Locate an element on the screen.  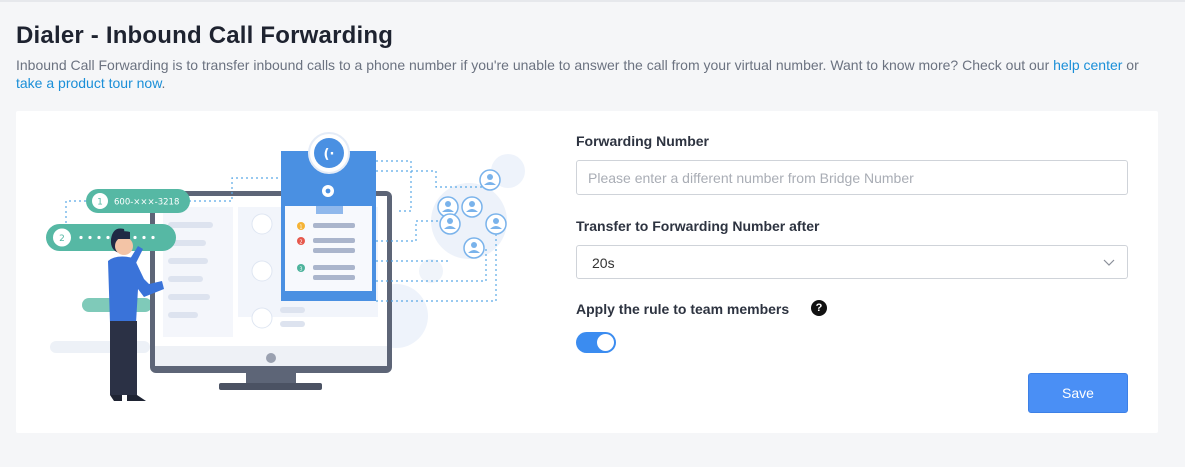
step-1-label: 1 is located at coordinates (300, 228).